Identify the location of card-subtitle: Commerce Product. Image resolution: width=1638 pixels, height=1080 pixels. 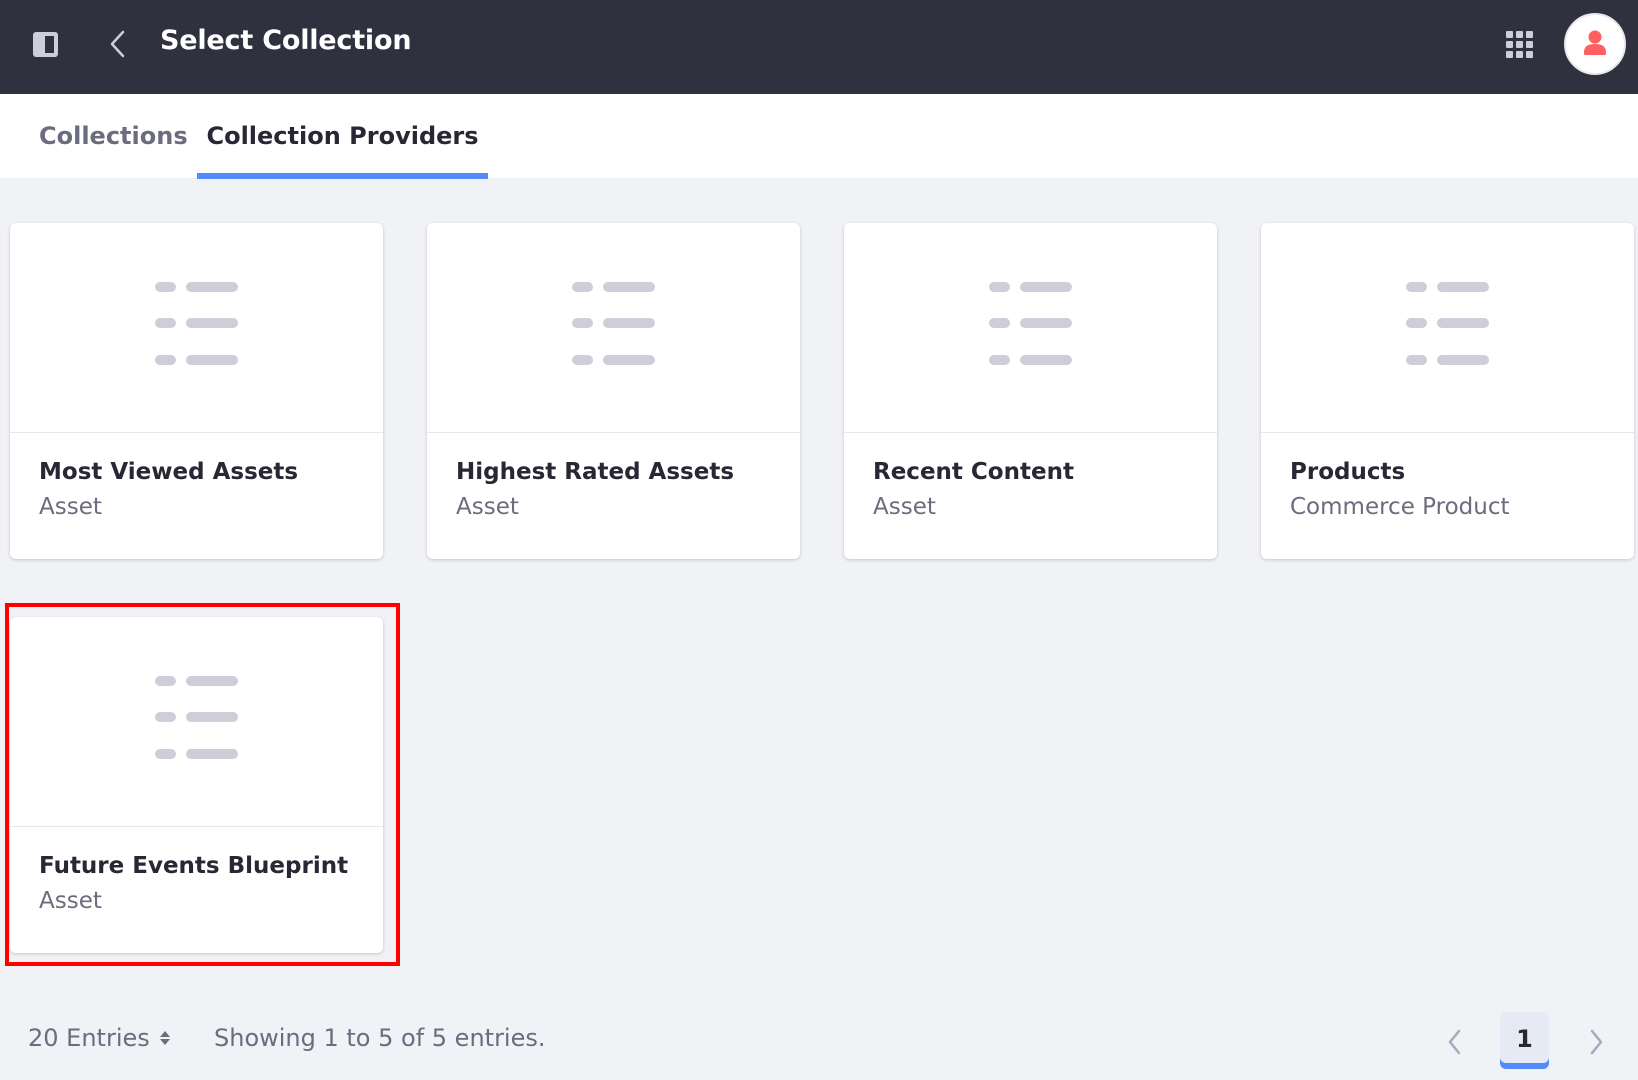
(1400, 507).